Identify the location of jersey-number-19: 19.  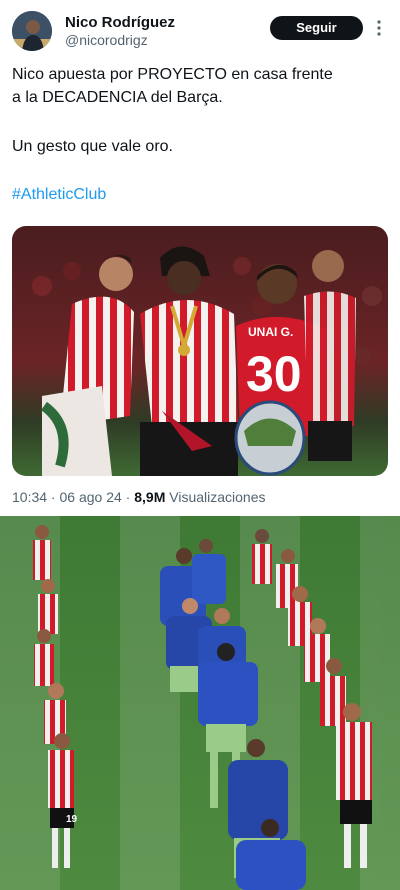
(72, 819).